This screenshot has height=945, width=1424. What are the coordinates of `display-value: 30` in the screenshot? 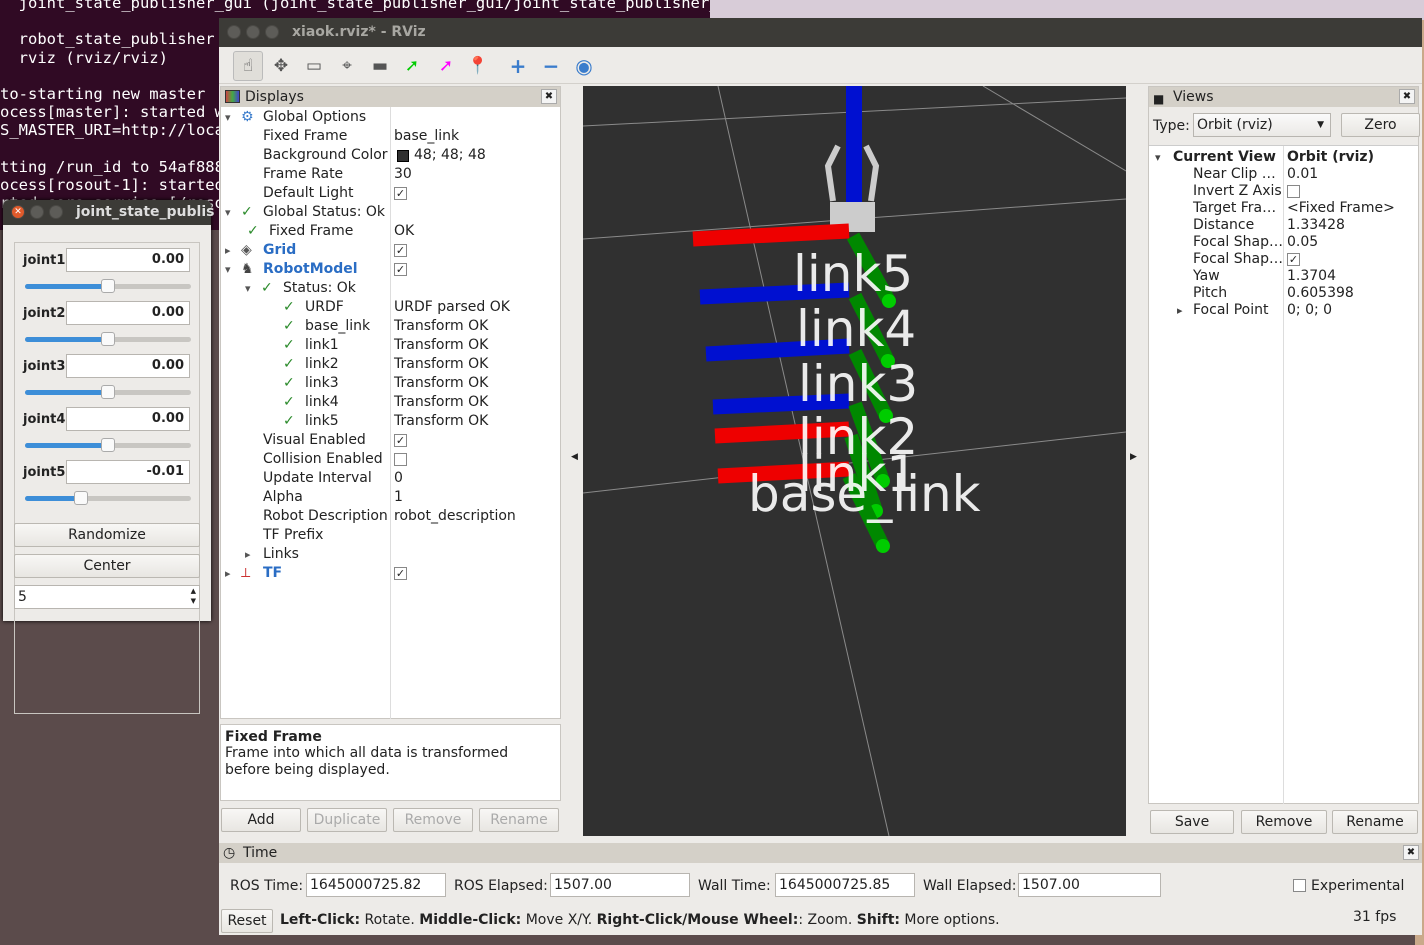 It's located at (403, 174).